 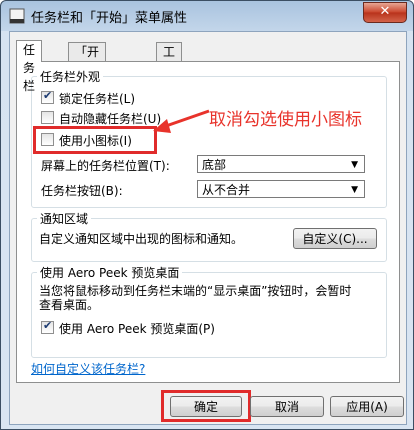 What do you see at coordinates (105, 166) in the screenshot?
I see `taskbar-location-label: 屏幕上的任务栏位置(T):` at bounding box center [105, 166].